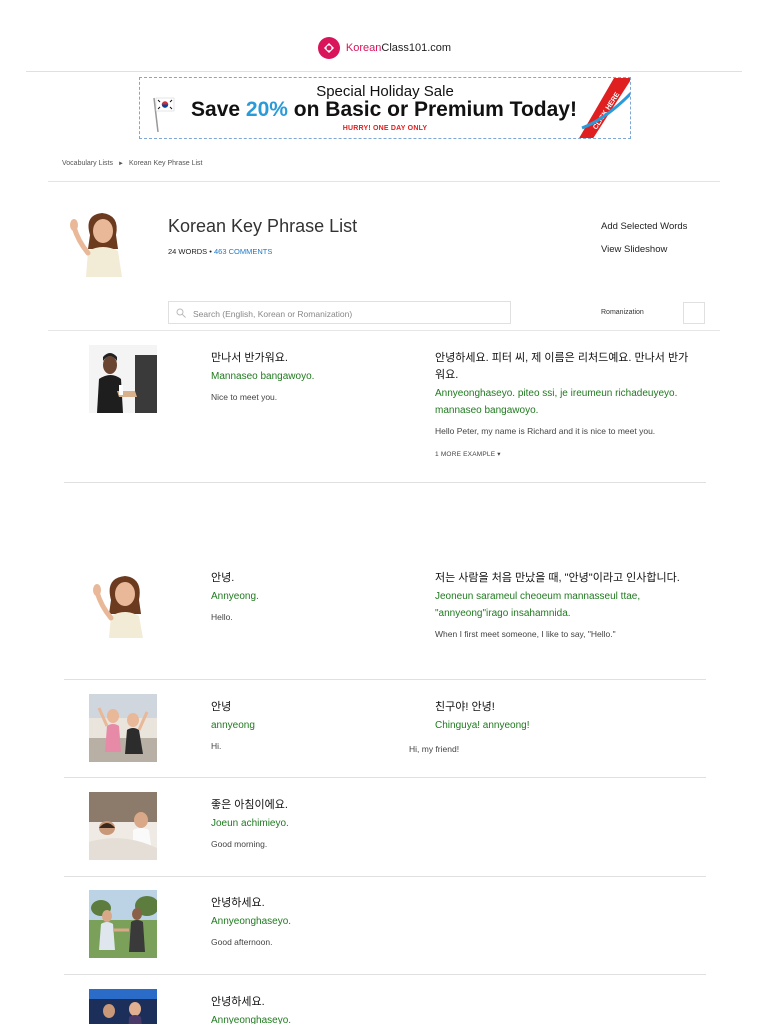  I want to click on breadcrumb-vocabulary-lists: Vocabulary Lists, so click(87, 163).